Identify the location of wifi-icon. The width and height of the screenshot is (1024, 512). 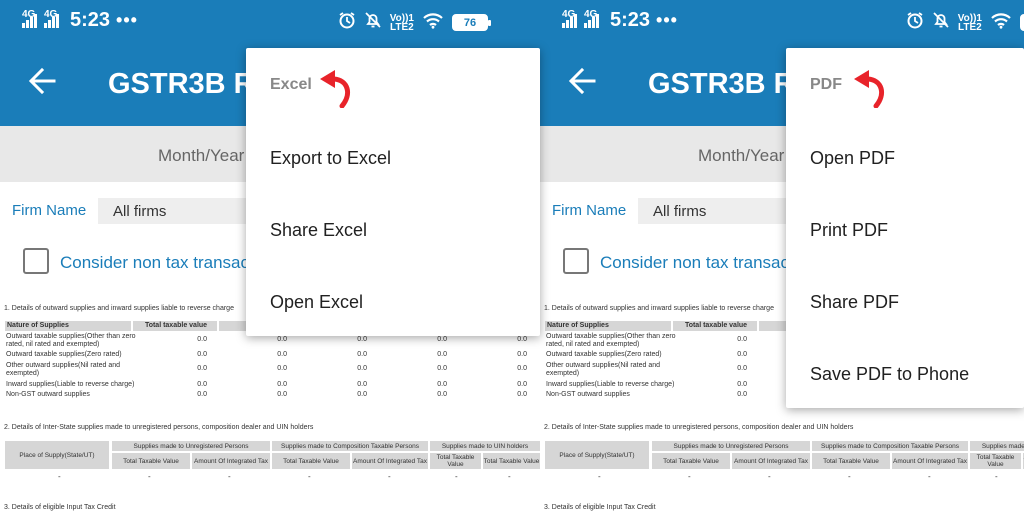
(433, 22).